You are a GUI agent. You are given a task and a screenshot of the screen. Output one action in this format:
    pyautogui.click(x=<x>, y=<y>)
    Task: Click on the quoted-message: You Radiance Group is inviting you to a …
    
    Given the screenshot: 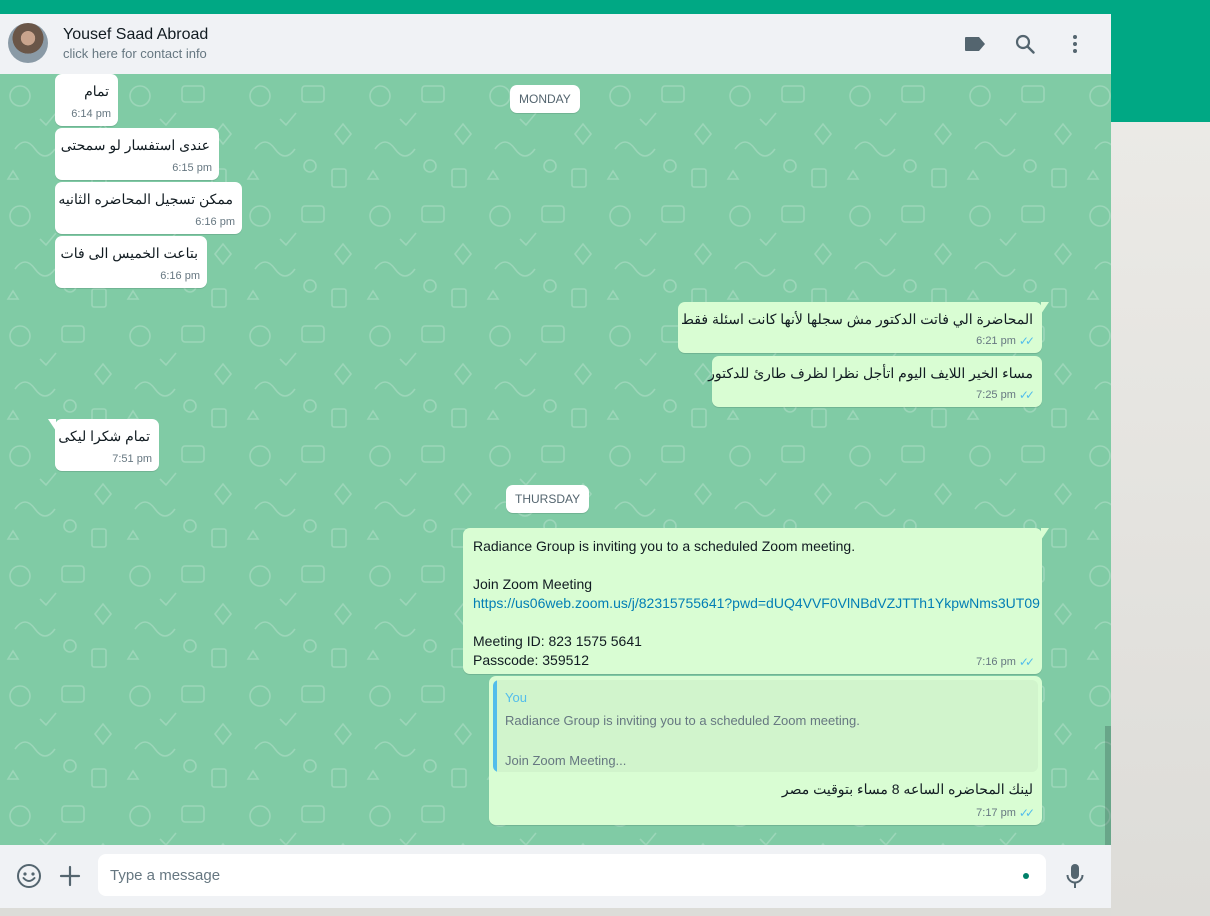 What is the action you would take?
    pyautogui.click(x=765, y=726)
    